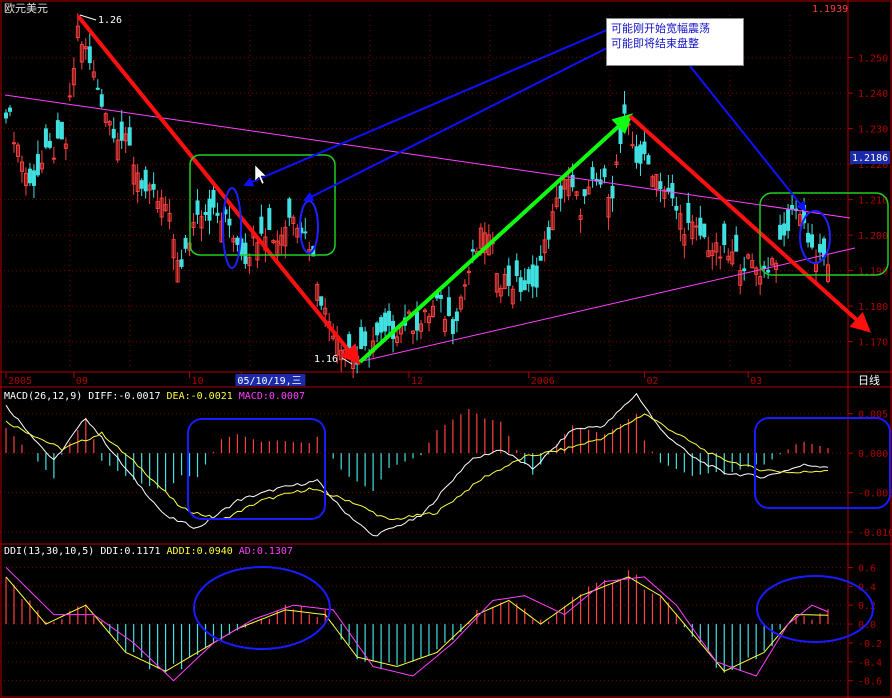 The width and height of the screenshot is (892, 698). What do you see at coordinates (543, 381) in the screenshot?
I see `x-tick-label: 2006` at bounding box center [543, 381].